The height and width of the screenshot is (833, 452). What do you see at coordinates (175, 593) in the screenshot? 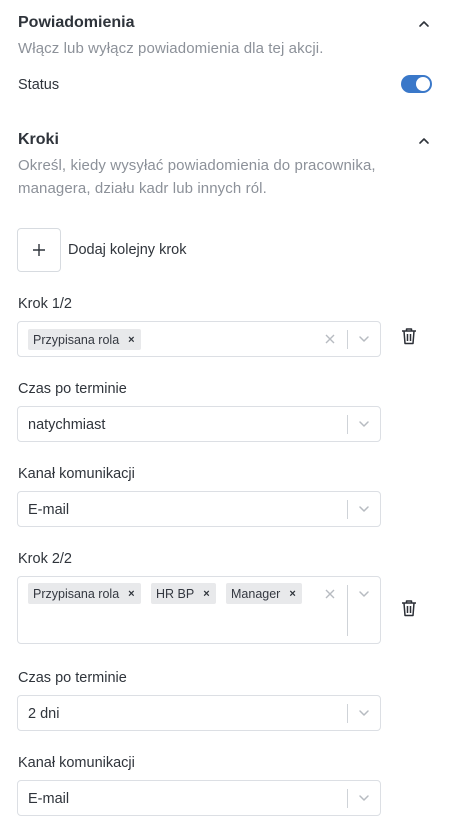
I see `role-chip-label: HR BP` at bounding box center [175, 593].